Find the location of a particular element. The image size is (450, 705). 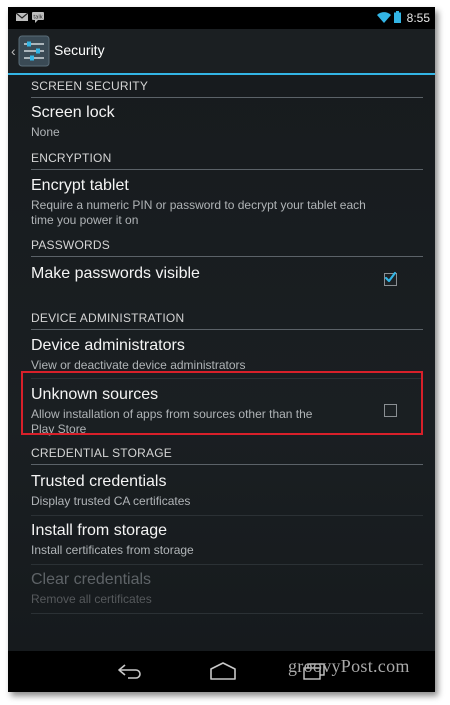

clear-credentials-summary: Remove all certificates is located at coordinates (91, 599).